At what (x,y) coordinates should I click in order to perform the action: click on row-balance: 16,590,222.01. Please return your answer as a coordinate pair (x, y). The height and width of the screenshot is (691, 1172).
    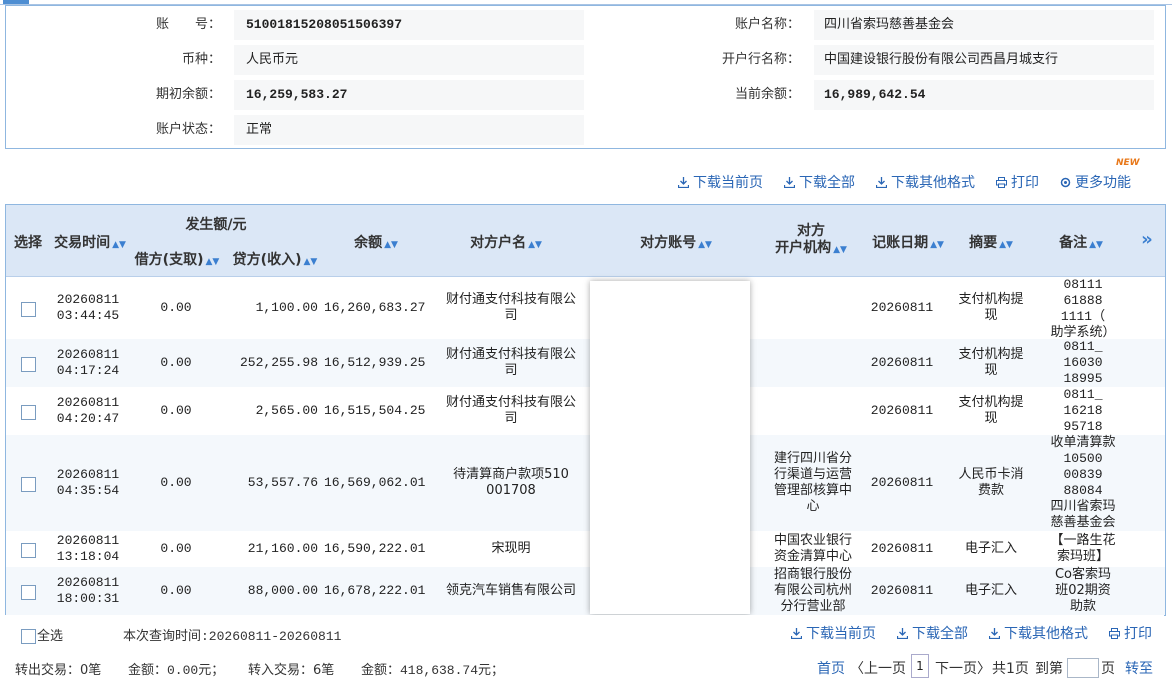
    Looking at the image, I should click on (375, 548).